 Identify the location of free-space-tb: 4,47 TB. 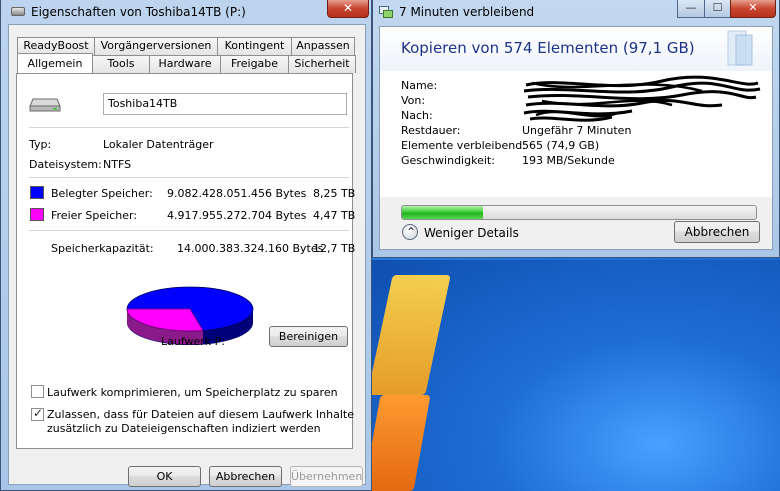
(334, 215).